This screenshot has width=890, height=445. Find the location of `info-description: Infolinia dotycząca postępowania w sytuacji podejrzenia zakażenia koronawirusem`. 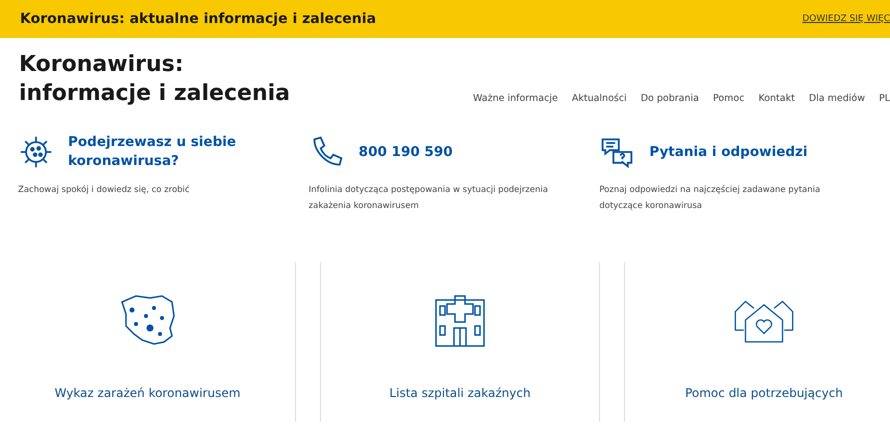

info-description: Infolinia dotycząca postępowania w sytuacji podejrzenia zakażenia koronawirusem is located at coordinates (428, 198).